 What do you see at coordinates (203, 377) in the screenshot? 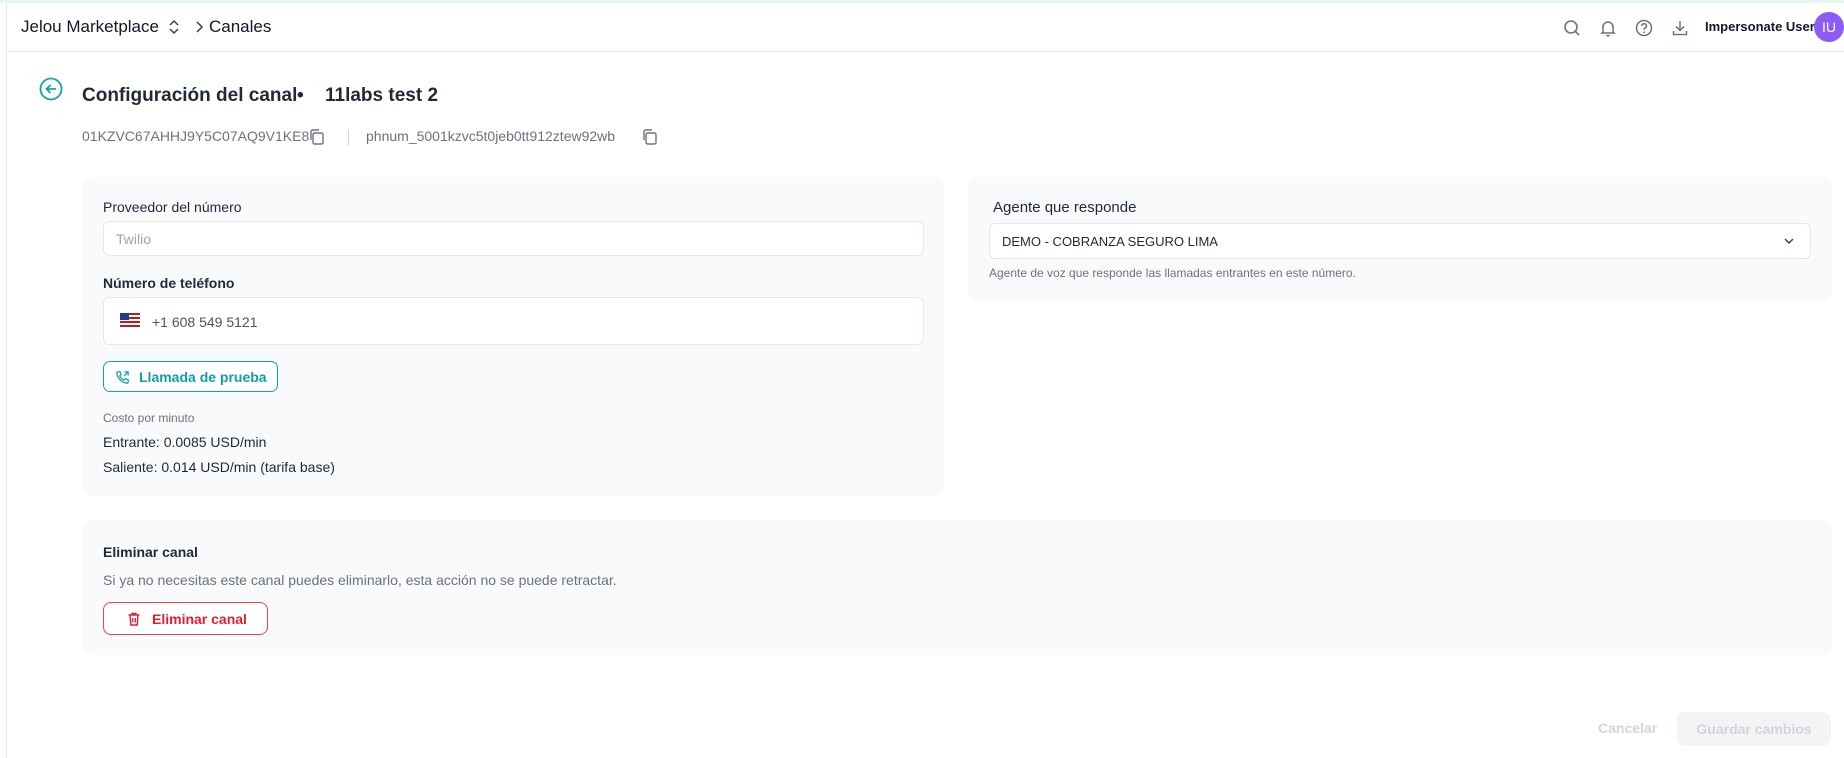
I see `test-call-label: Llamada de prueba` at bounding box center [203, 377].